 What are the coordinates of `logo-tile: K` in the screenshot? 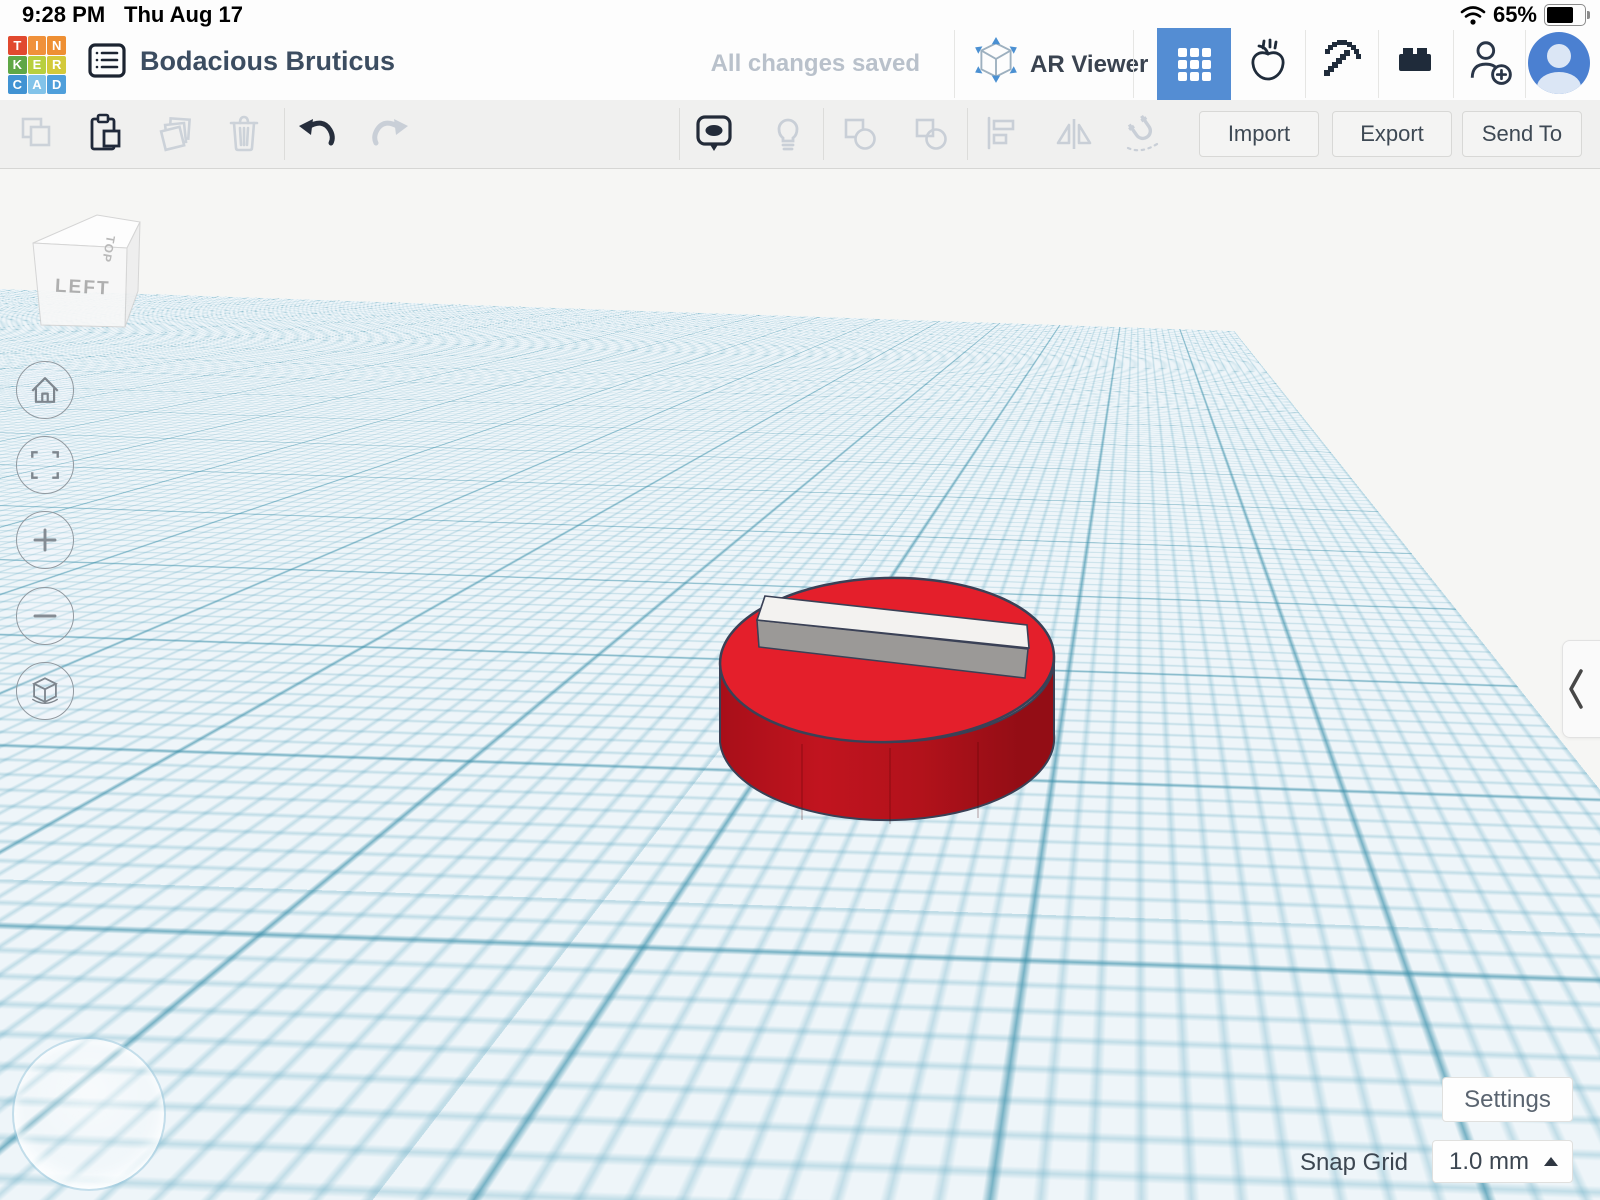 It's located at (17, 65).